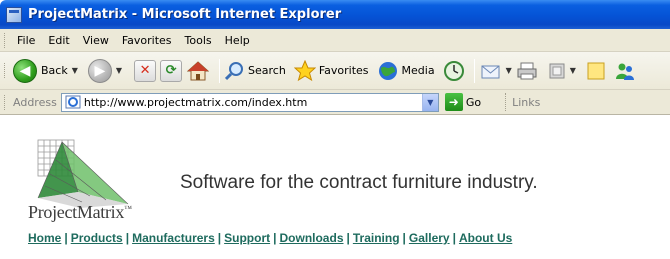 The width and height of the screenshot is (670, 259). Describe the element at coordinates (506, 102) in the screenshot. I see `links-grip` at that location.